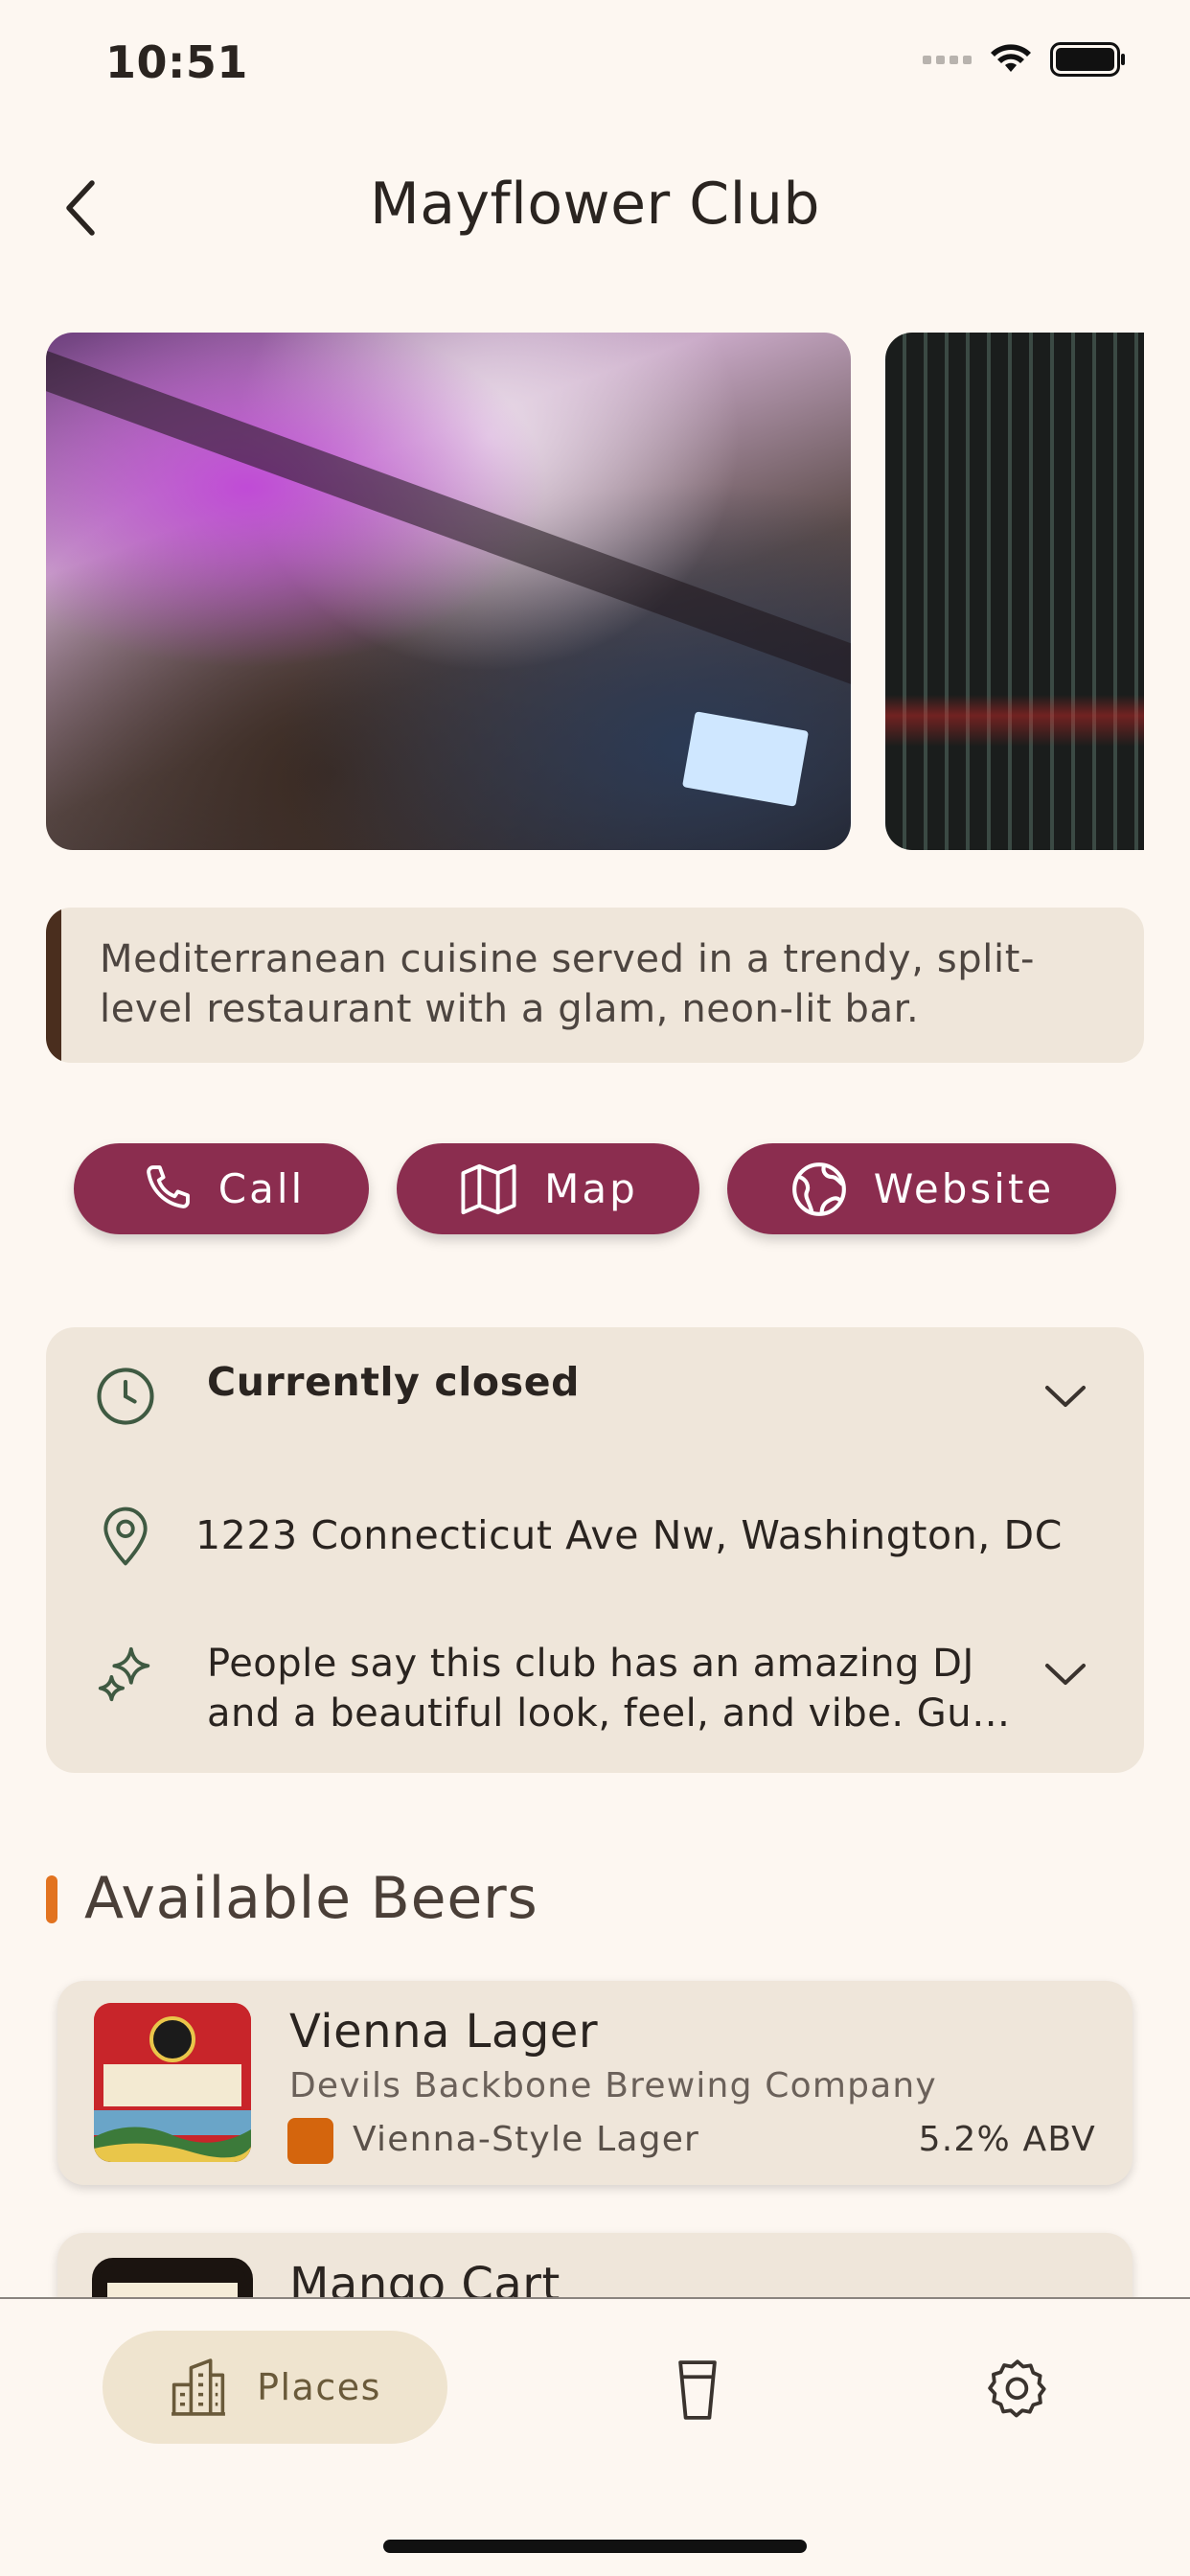 Image resolution: width=1190 pixels, height=2576 pixels. What do you see at coordinates (1007, 2139) in the screenshot?
I see `beer-abv: 5.2% ABV` at bounding box center [1007, 2139].